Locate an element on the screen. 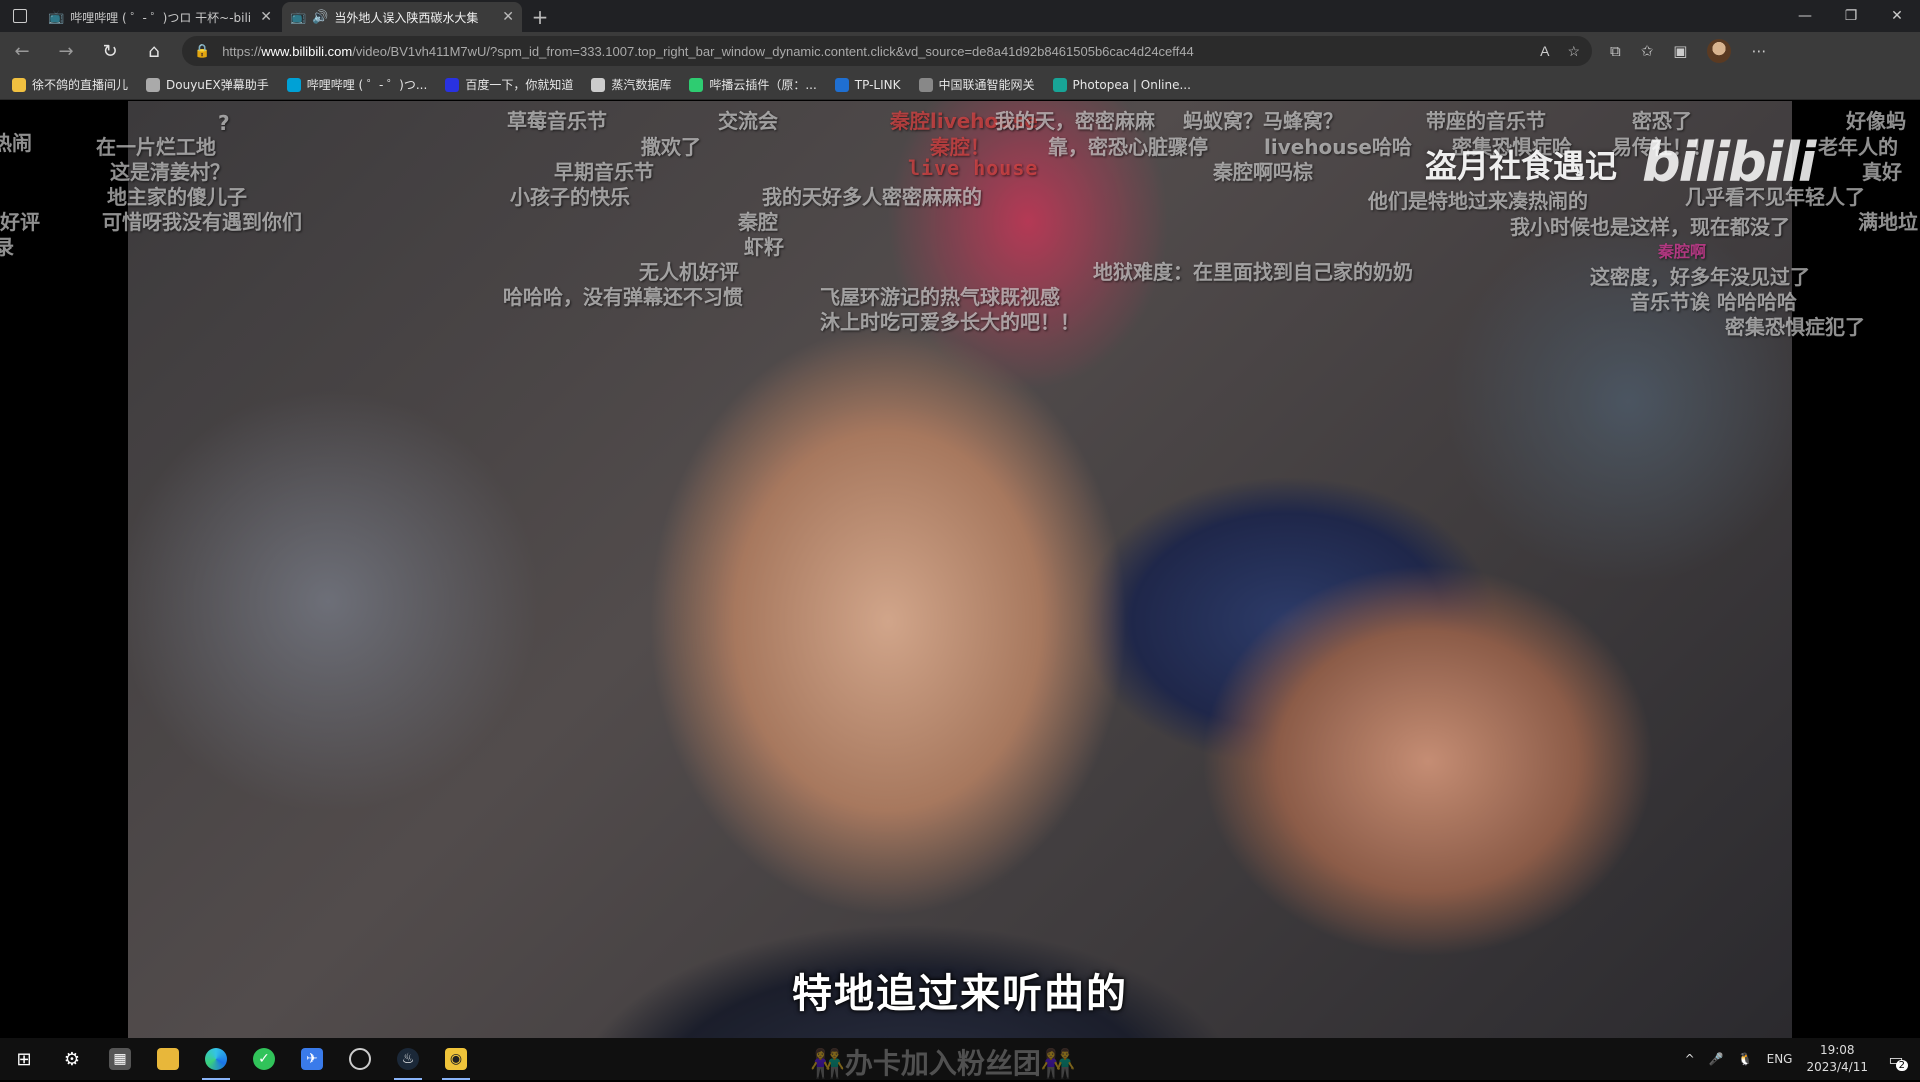 The height and width of the screenshot is (1082, 1920). address-bar-actions: A ☆ is located at coordinates (1560, 51).